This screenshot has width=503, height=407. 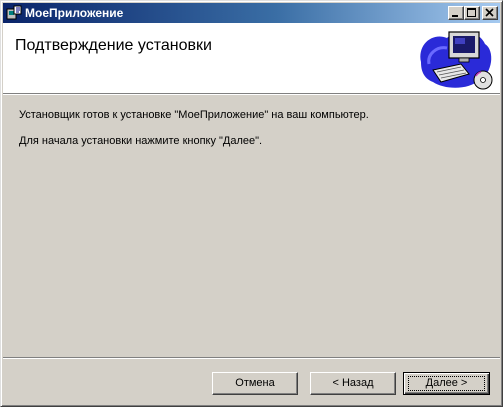 What do you see at coordinates (14, 13) in the screenshot?
I see `installer-icon` at bounding box center [14, 13].